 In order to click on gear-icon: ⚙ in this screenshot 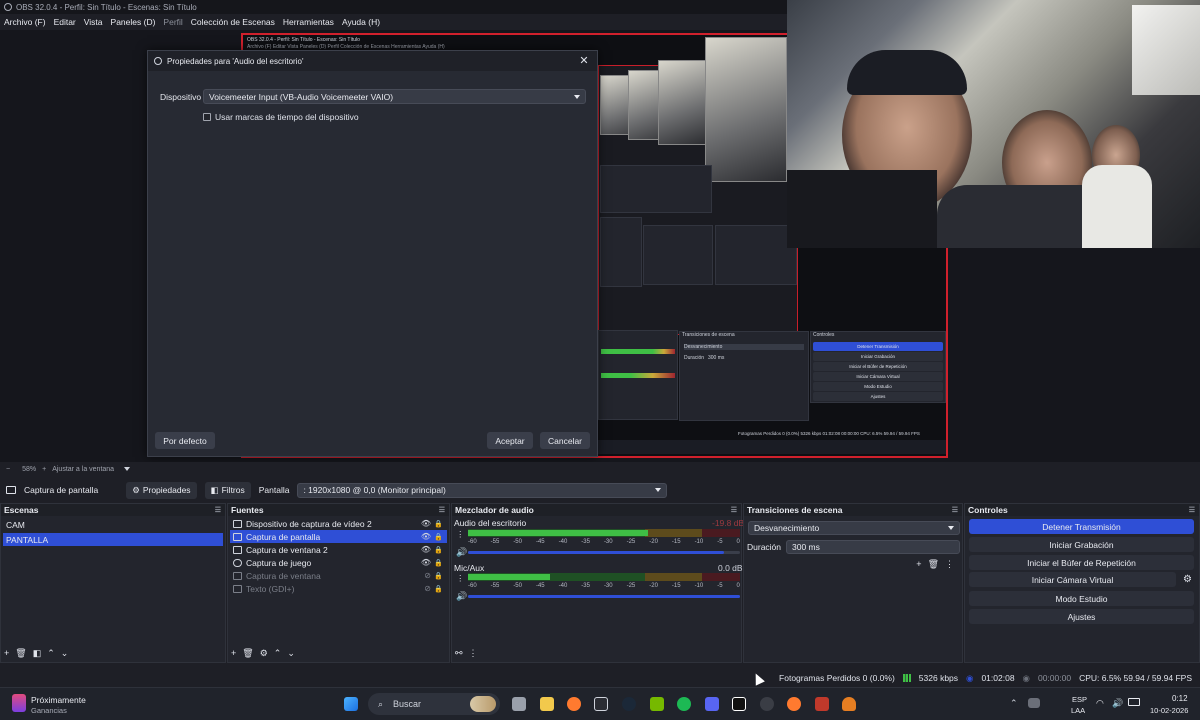, I will do `click(1187, 579)`.